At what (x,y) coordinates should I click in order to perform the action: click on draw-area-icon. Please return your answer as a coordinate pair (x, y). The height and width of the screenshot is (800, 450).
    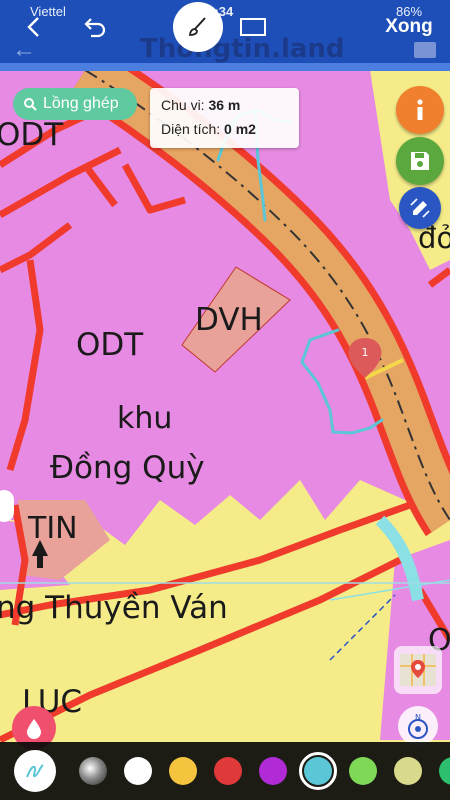
    Looking at the image, I should click on (420, 208).